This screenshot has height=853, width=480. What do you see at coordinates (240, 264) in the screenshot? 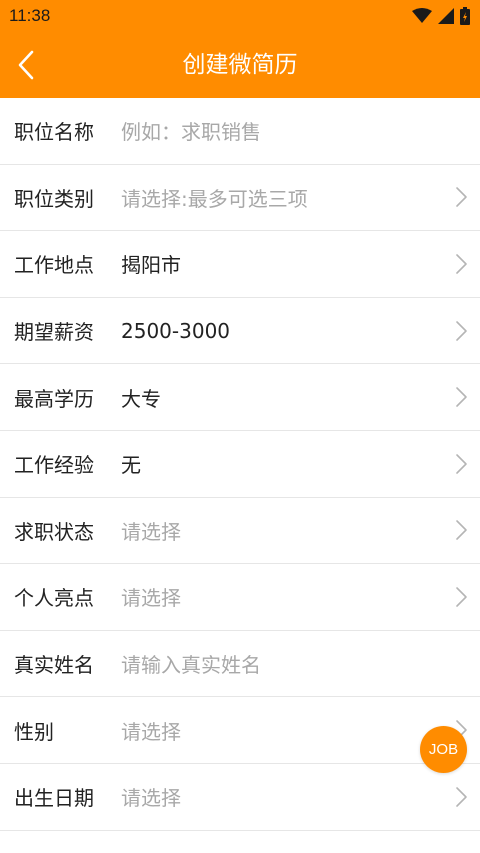
I see `form-row-work-location: 工作地点 揭阳市` at bounding box center [240, 264].